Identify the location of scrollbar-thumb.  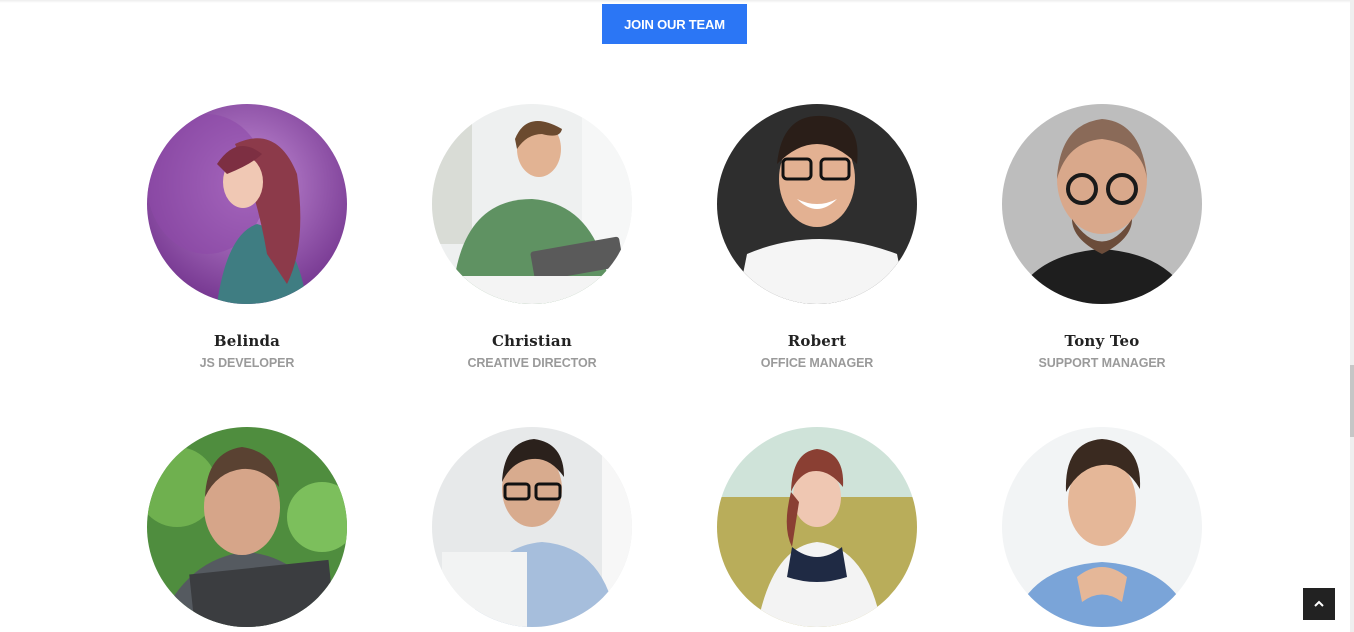
(1352, 401).